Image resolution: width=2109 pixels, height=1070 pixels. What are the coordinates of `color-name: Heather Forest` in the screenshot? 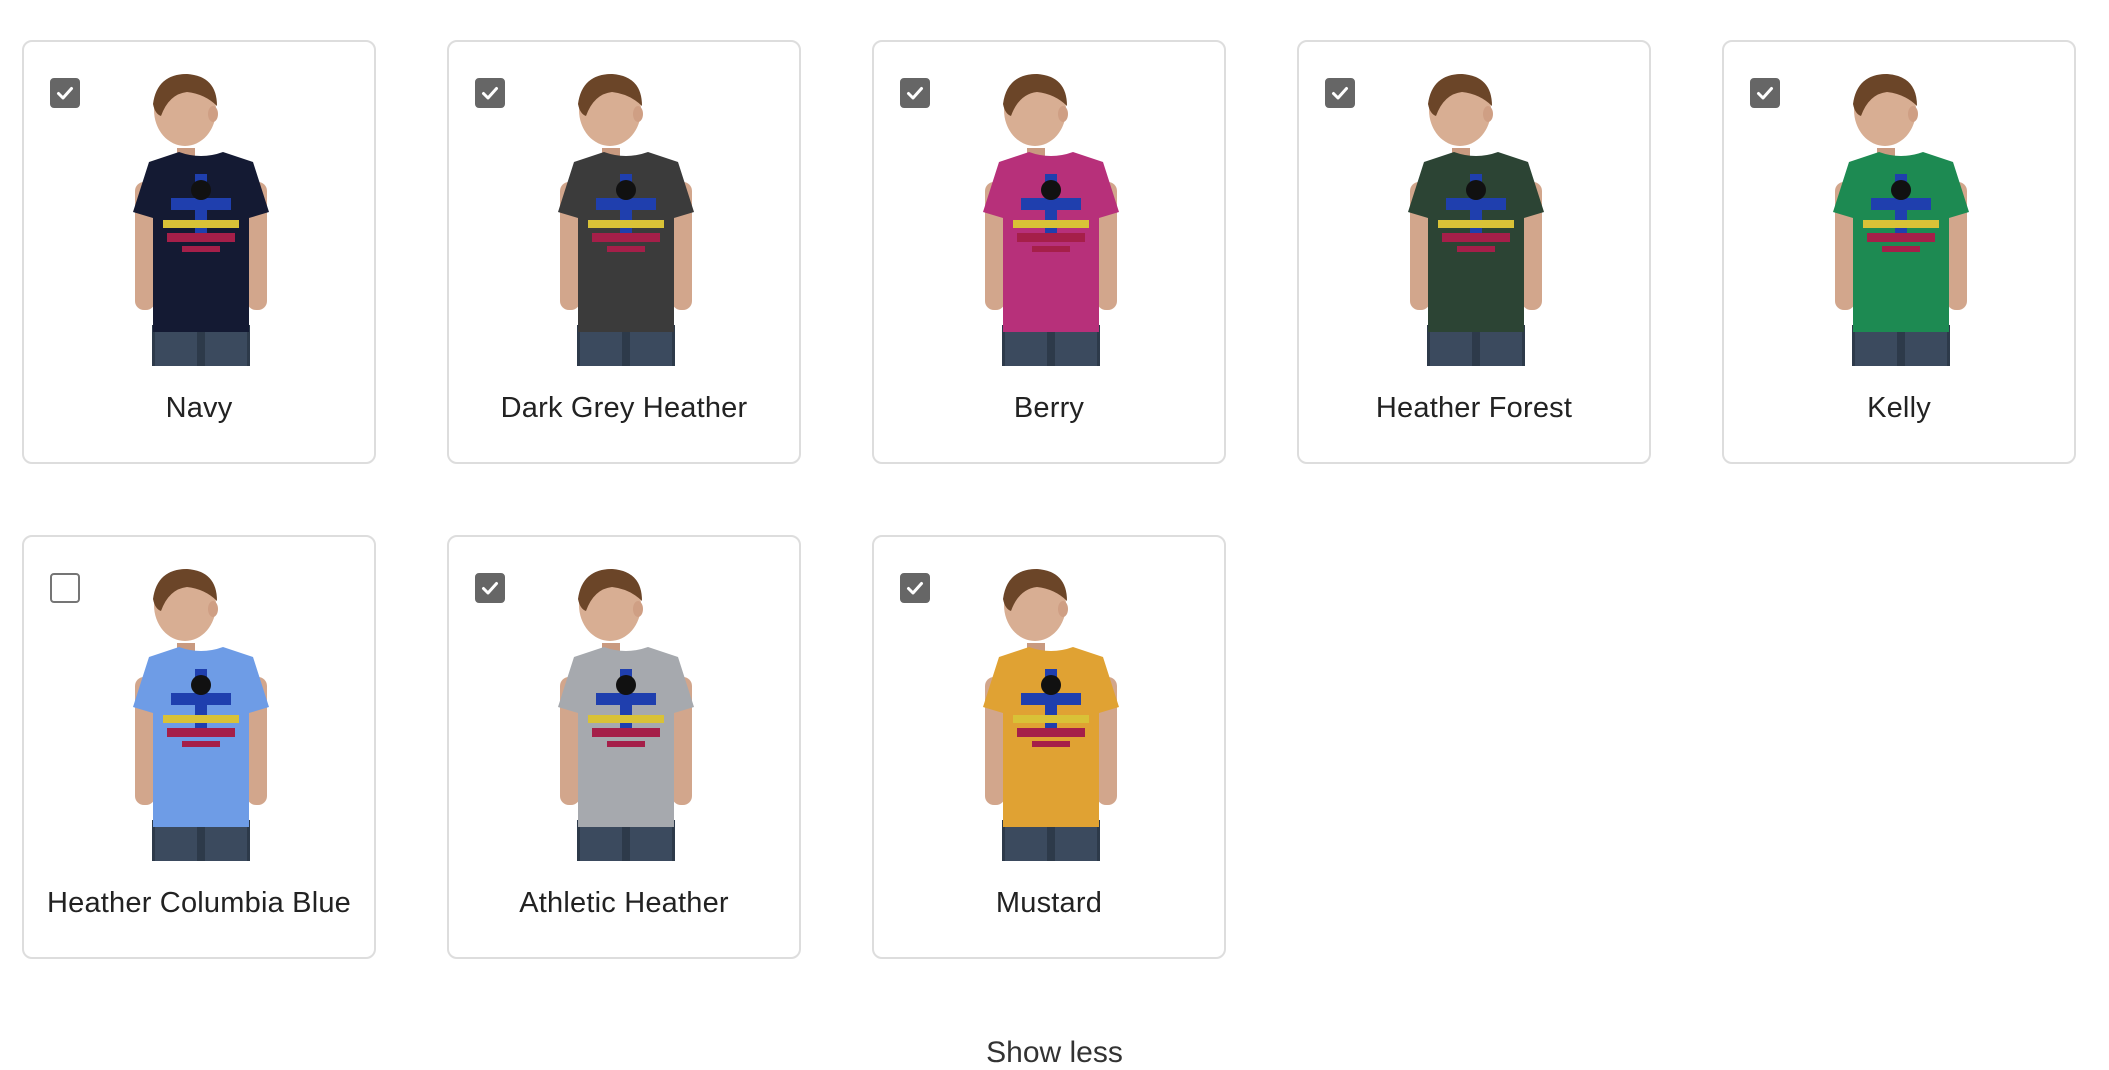 It's located at (1474, 408).